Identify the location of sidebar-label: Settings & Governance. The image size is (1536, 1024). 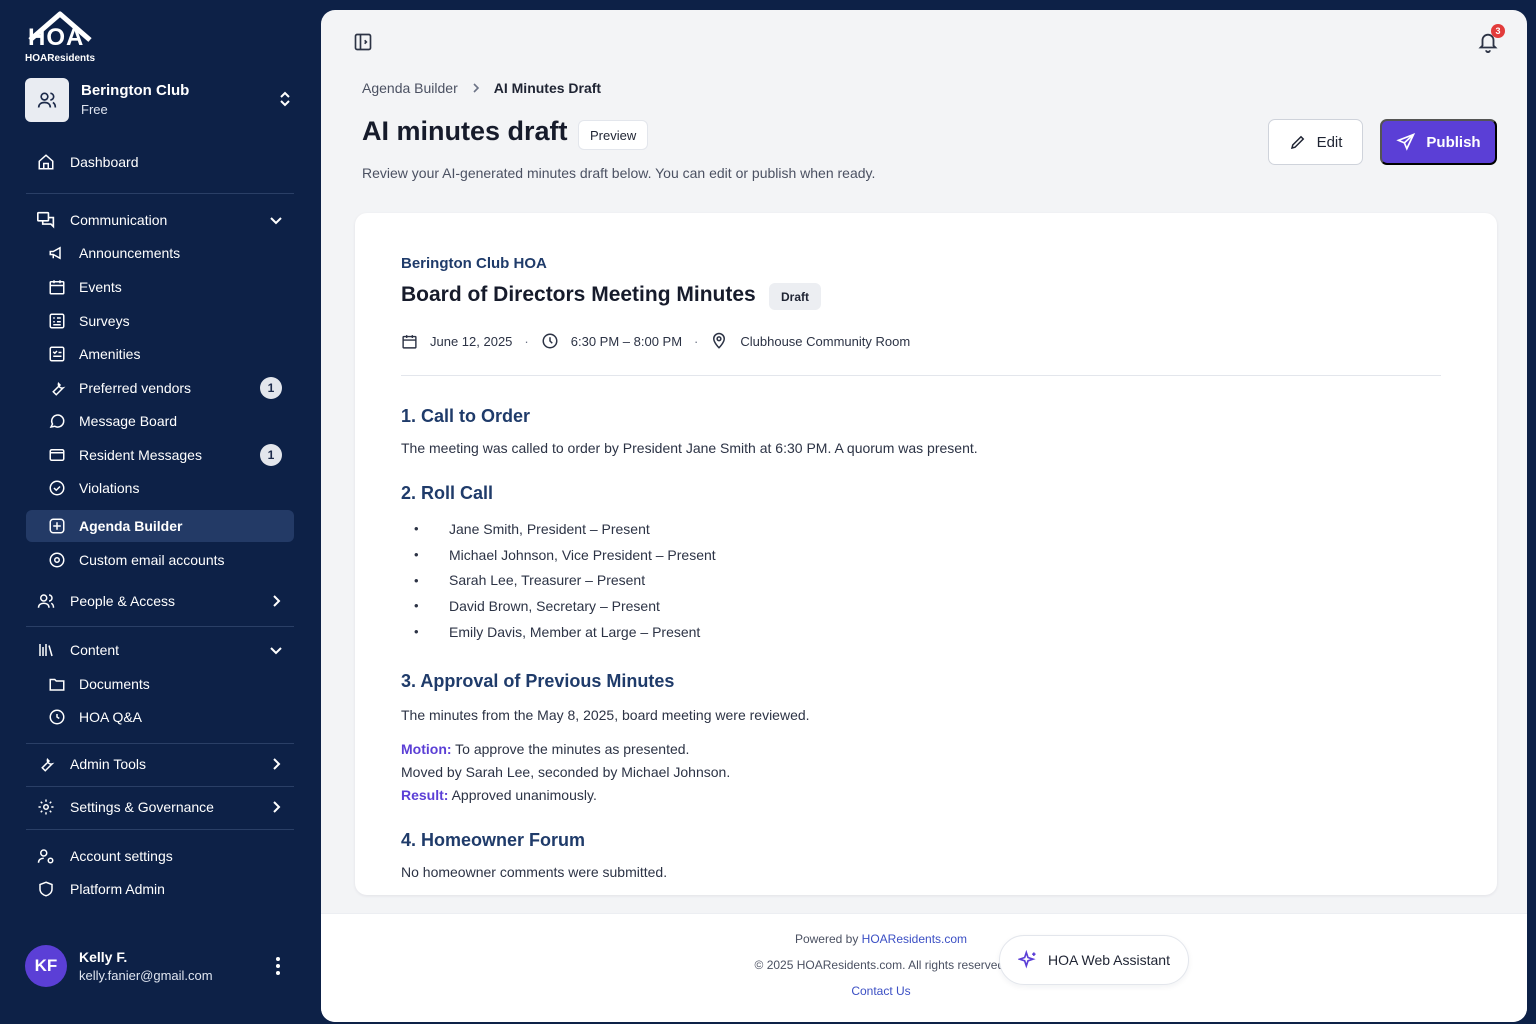
(142, 807).